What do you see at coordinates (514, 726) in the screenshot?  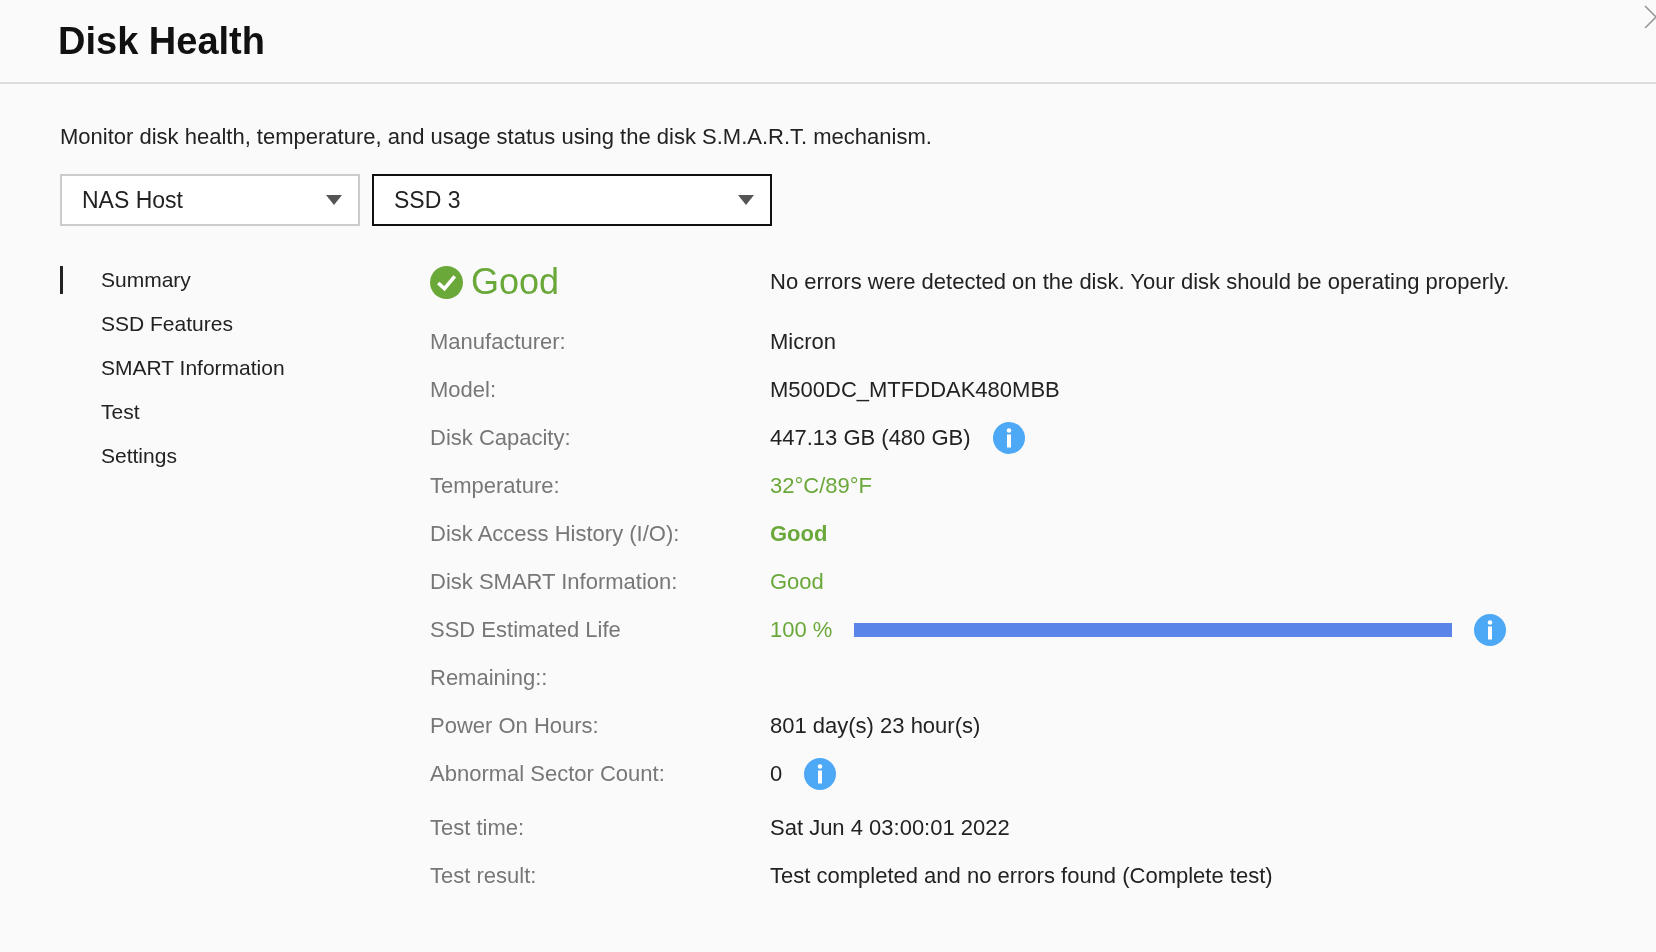 I see `field-label: Power On Hours:` at bounding box center [514, 726].